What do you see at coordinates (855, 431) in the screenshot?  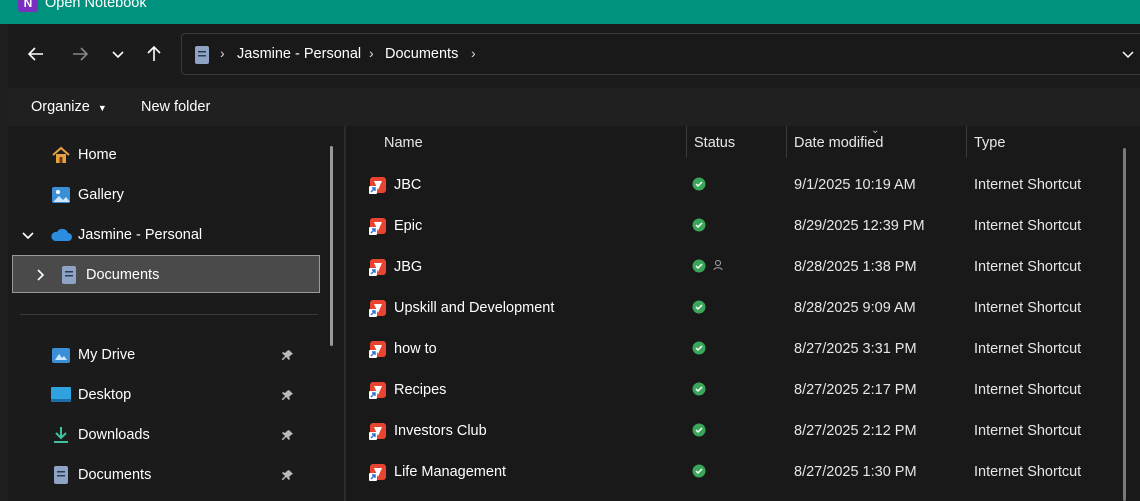 I see `date-modified: 8/27/2025 2:12 PM` at bounding box center [855, 431].